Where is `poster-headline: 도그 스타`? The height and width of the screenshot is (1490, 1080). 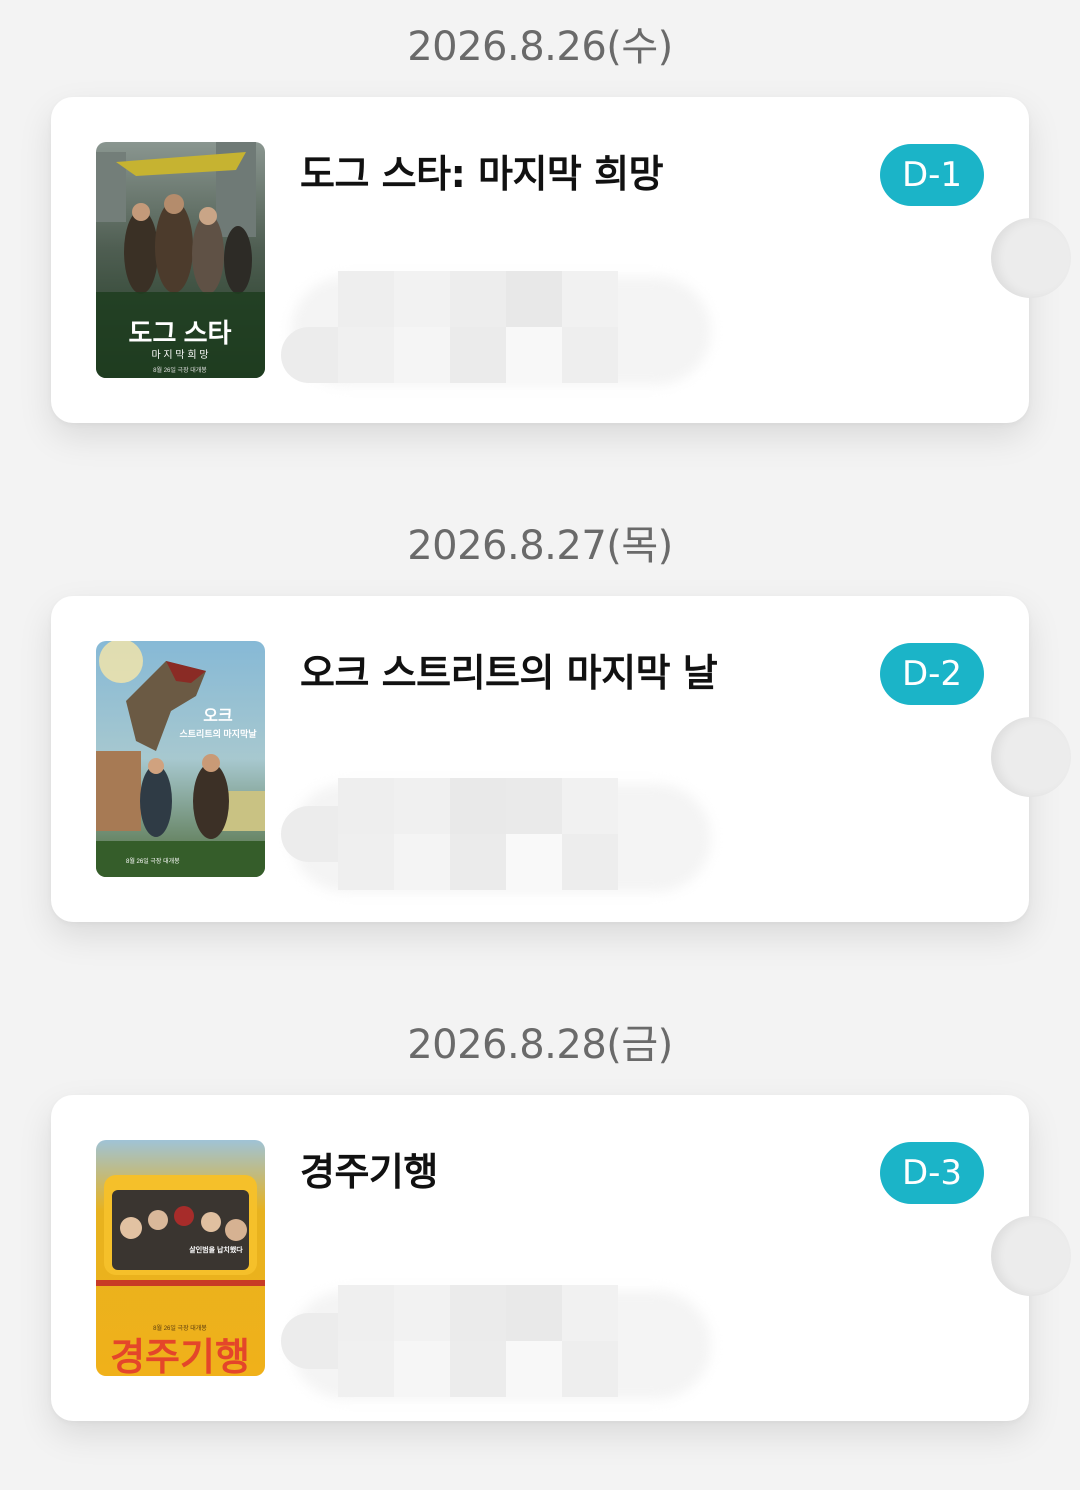
poster-headline: 도그 스타 is located at coordinates (180, 333).